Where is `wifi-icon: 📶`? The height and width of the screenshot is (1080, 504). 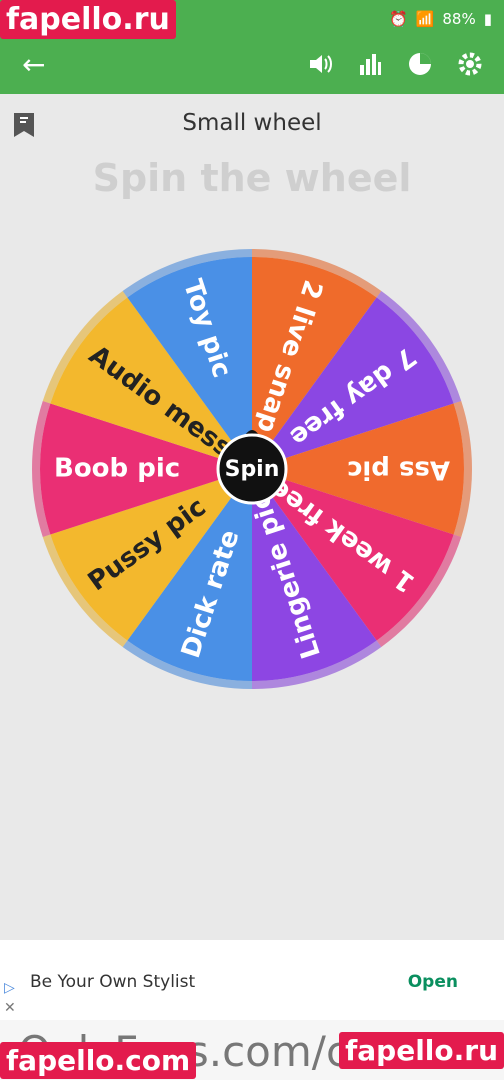 wifi-icon: 📶 is located at coordinates (425, 19).